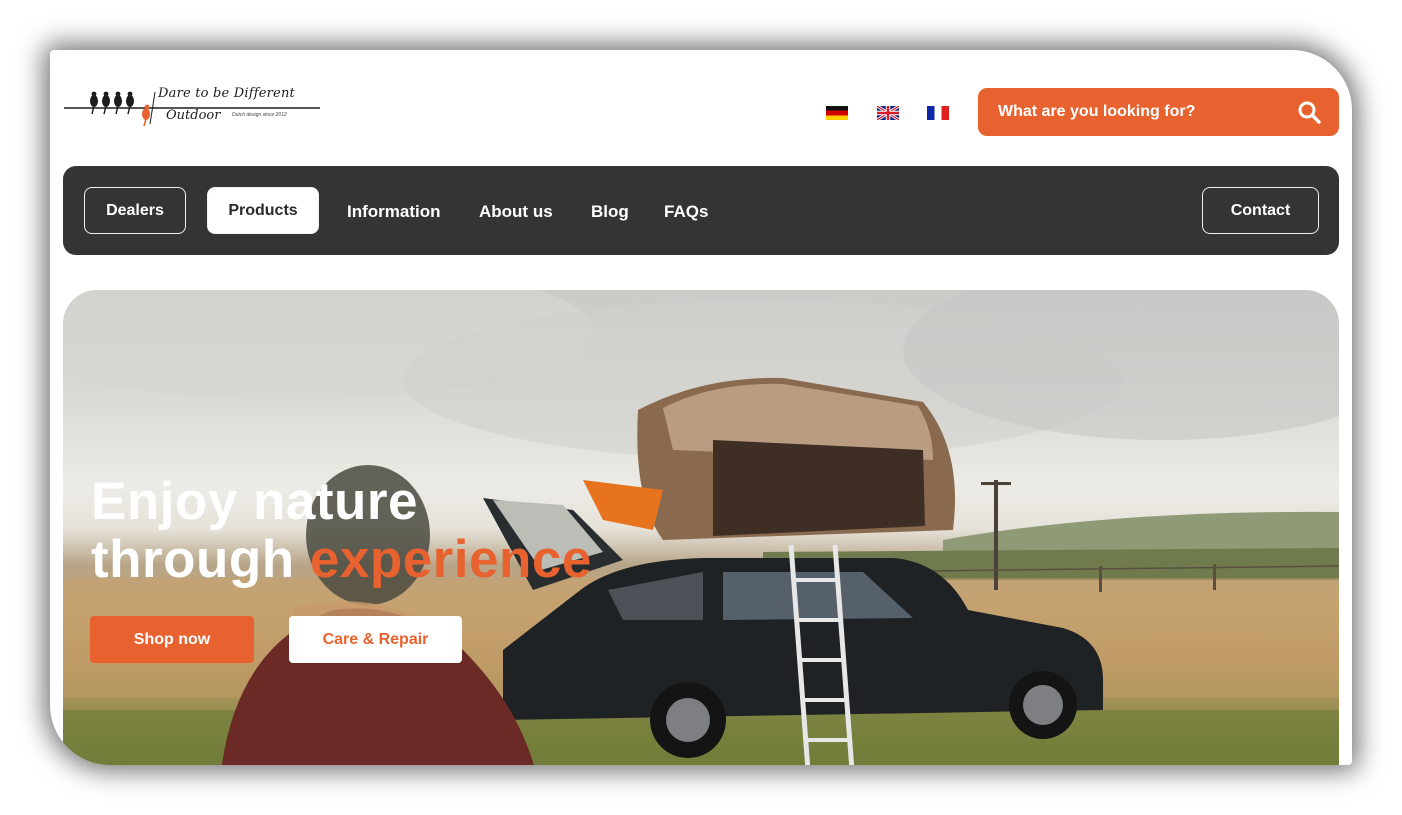 This screenshot has width=1402, height=815. Describe the element at coordinates (193, 115) in the screenshot. I see `brand-name: Outdoor` at that location.